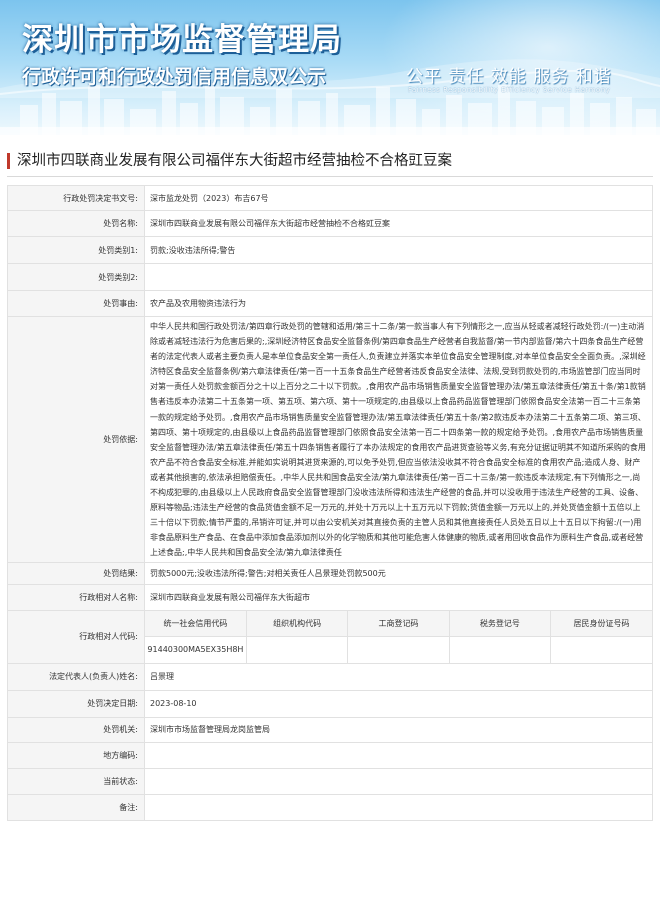  Describe the element at coordinates (398, 676) in the screenshot. I see `value-legal-rep: 吕景理` at that location.